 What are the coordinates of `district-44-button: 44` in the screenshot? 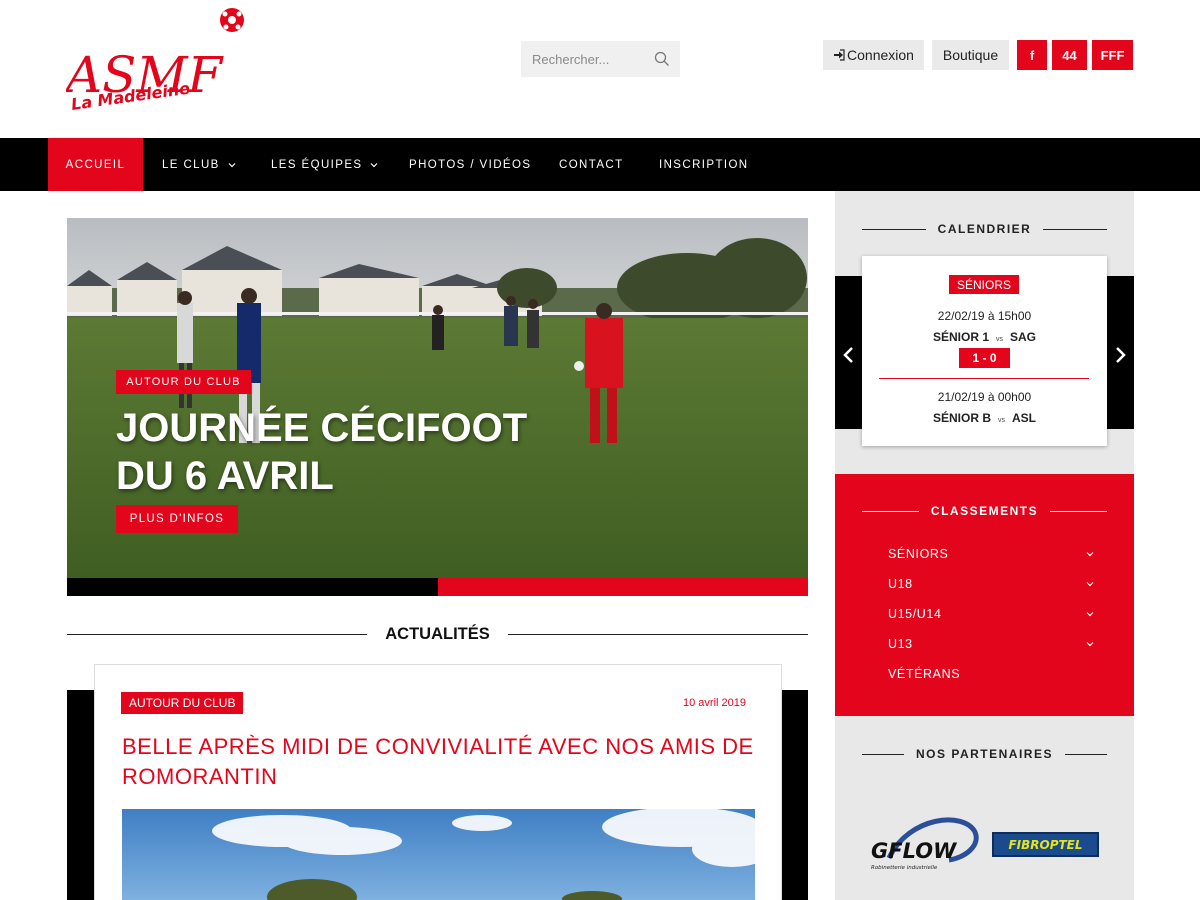 It's located at (1069, 55).